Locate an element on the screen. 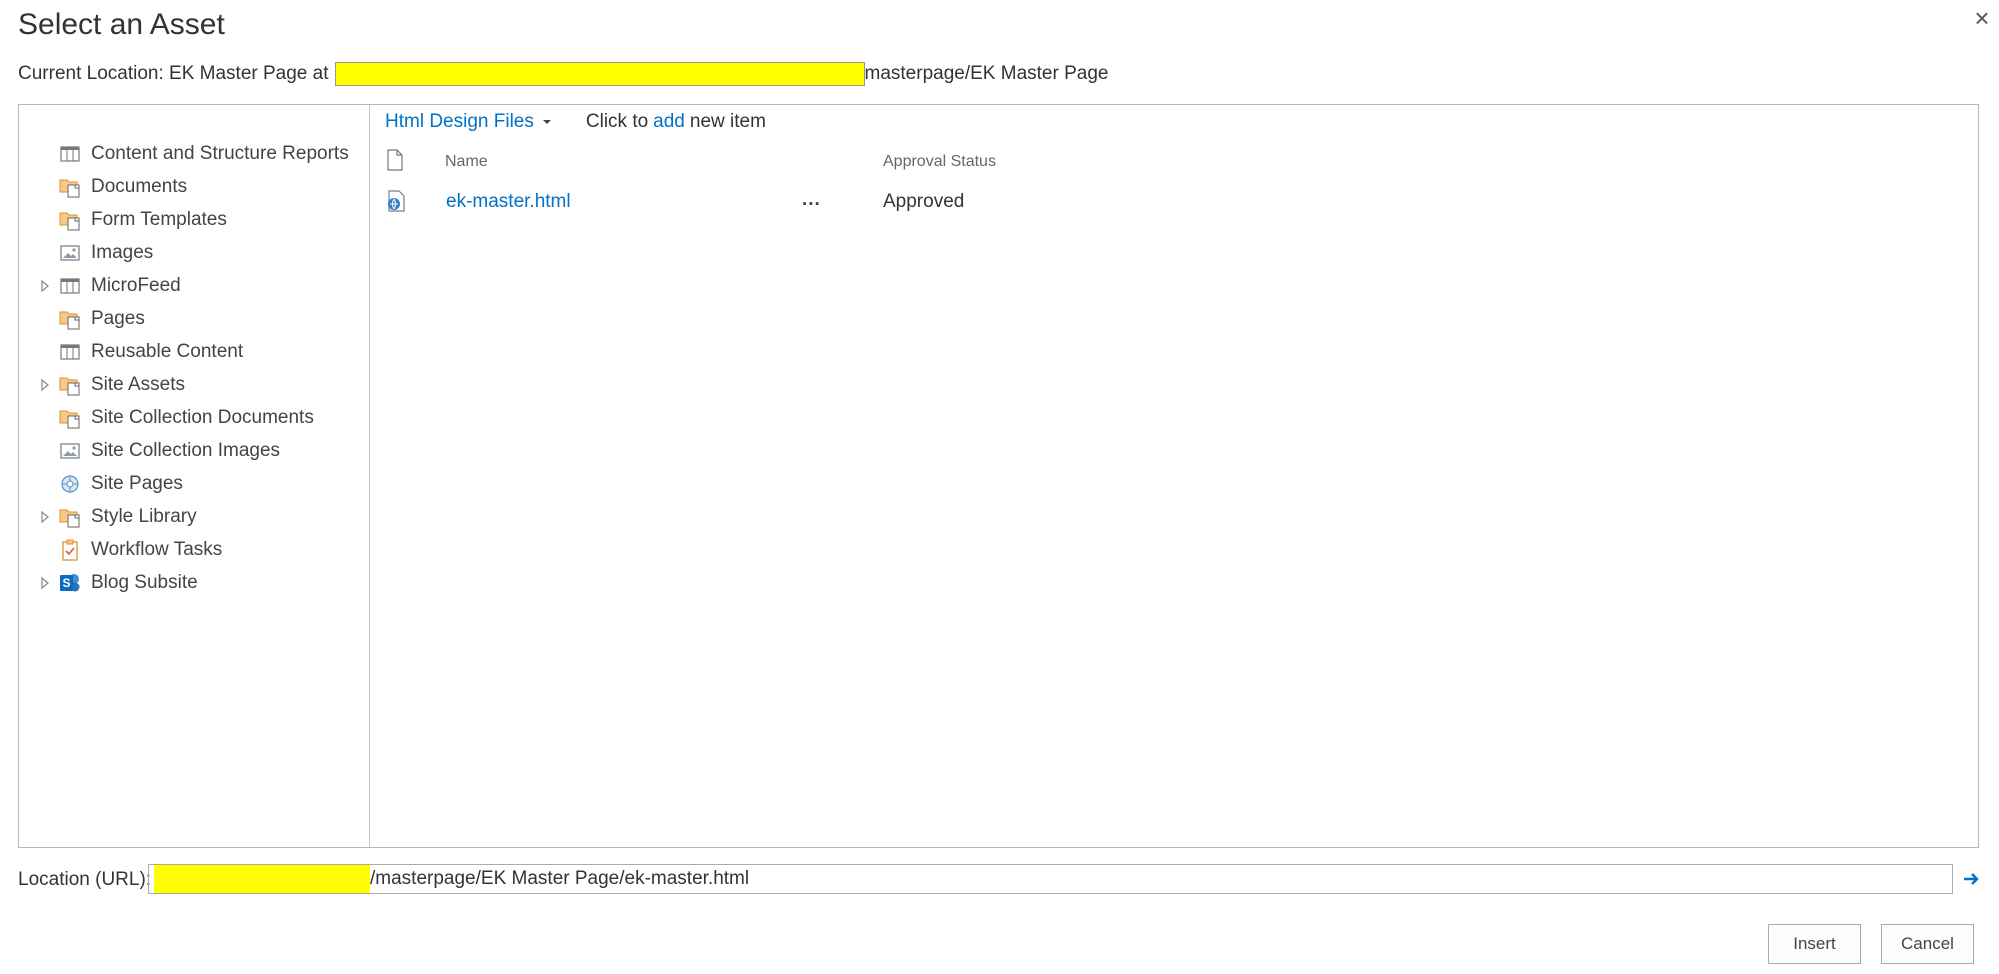  redacted-site-url is located at coordinates (599, 74).